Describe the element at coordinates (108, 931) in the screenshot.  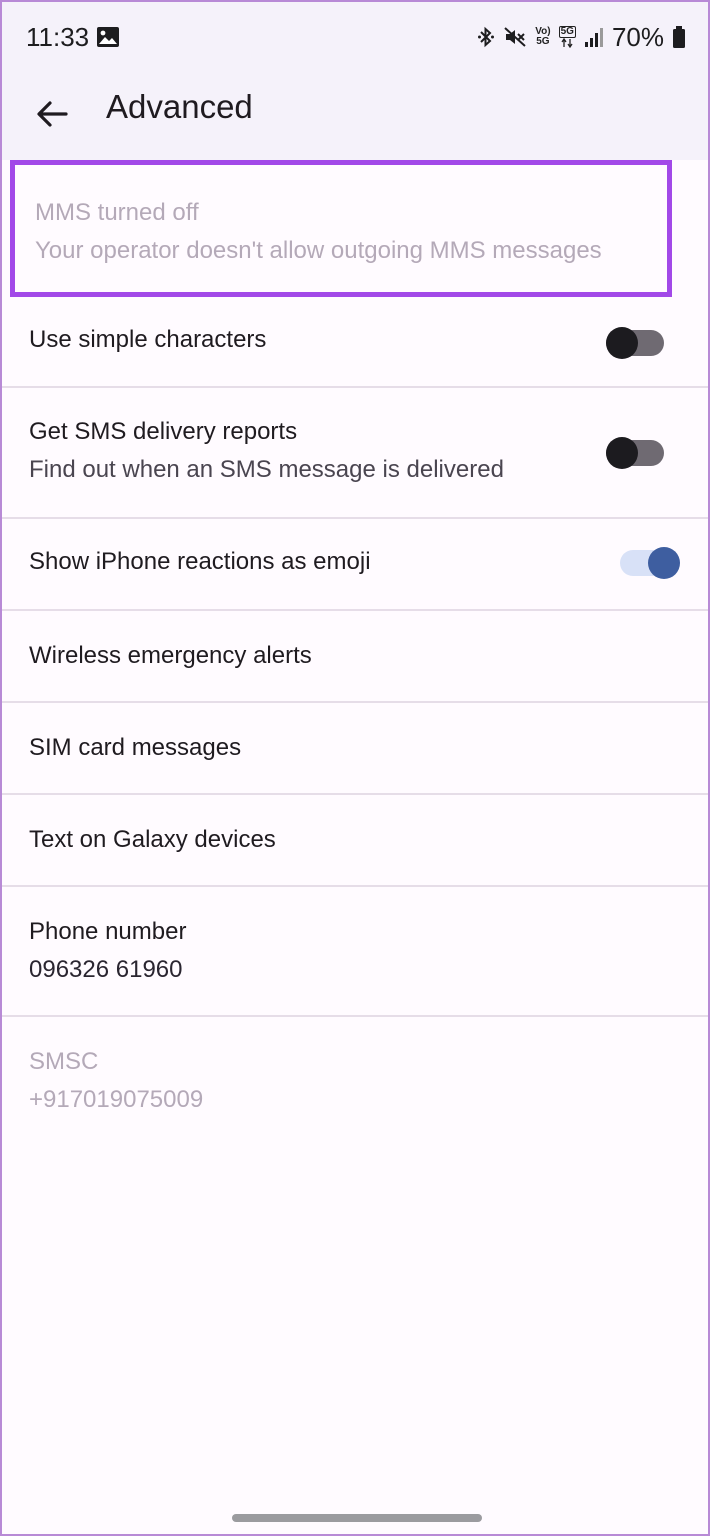
I see `setting-label: Phone number` at that location.